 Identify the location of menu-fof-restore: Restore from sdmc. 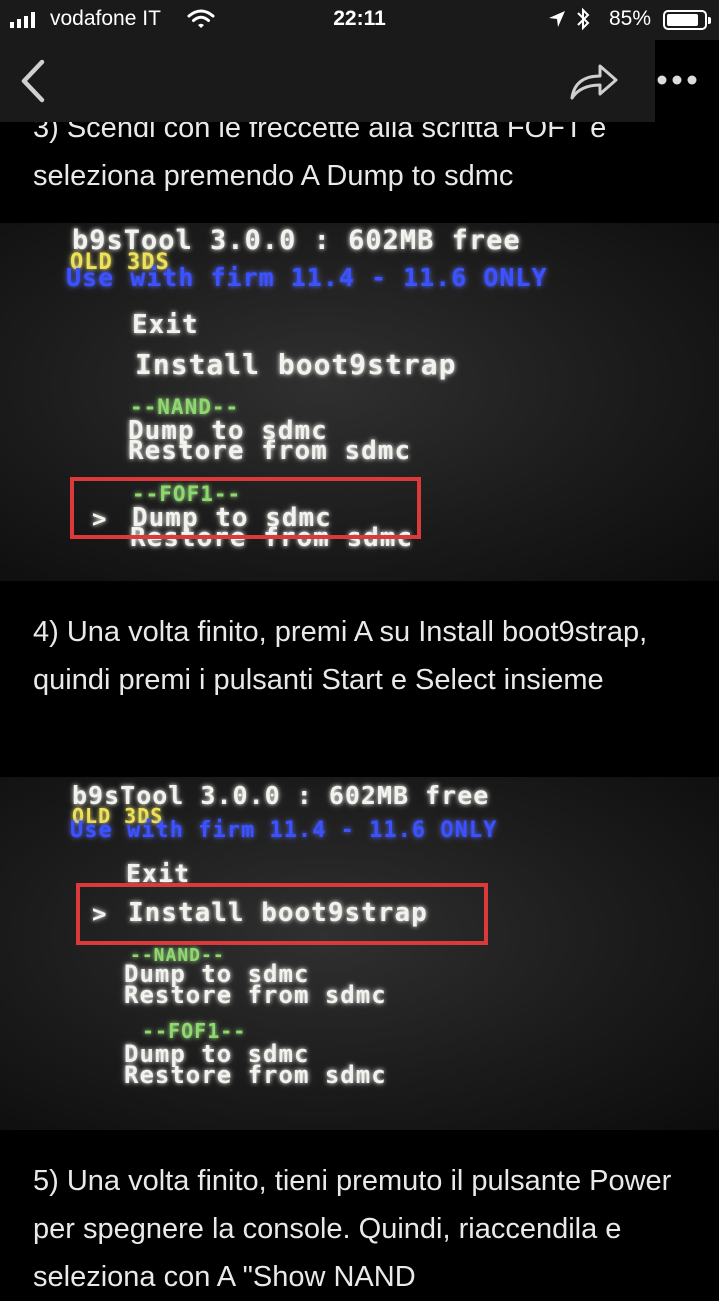
(255, 1075).